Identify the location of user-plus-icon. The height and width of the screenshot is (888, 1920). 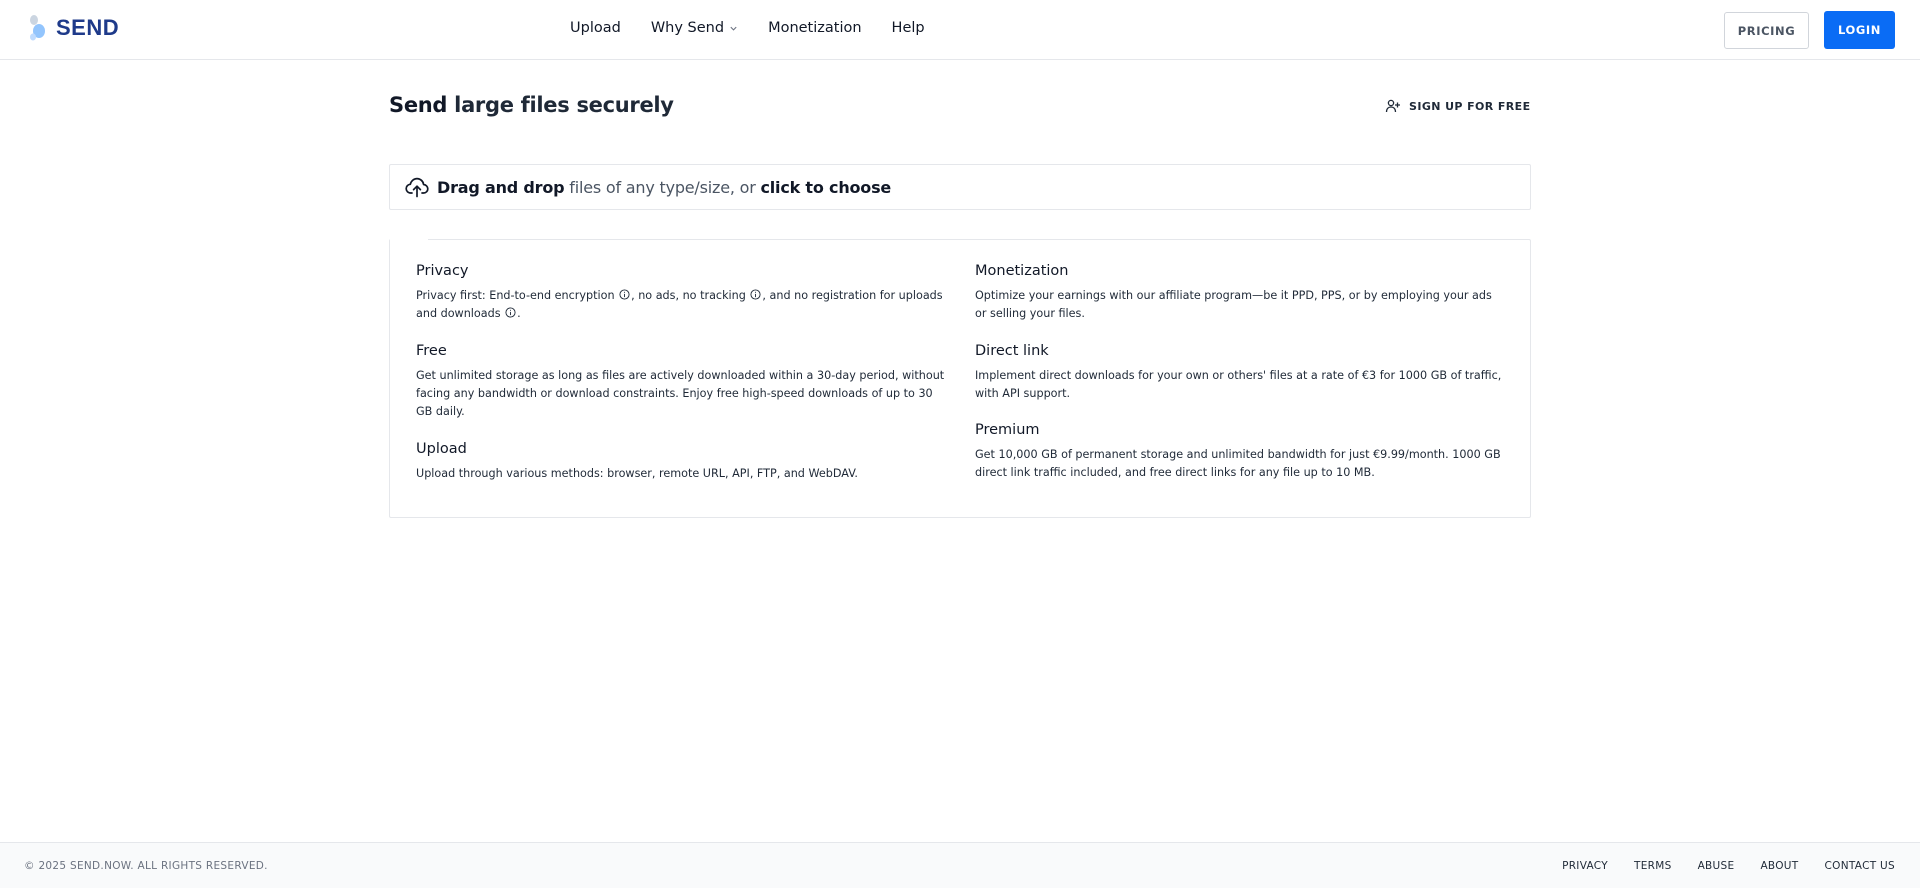
(1392, 106).